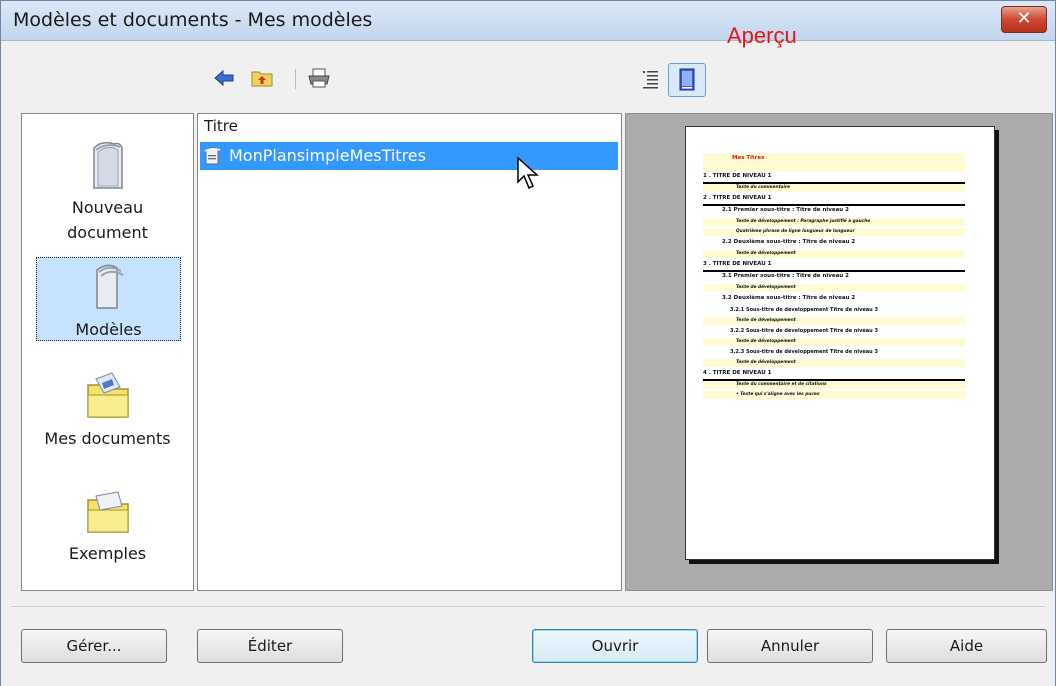 The image size is (1056, 686). Describe the element at coordinates (107, 207) in the screenshot. I see `category-label-line1: Nouveau` at that location.